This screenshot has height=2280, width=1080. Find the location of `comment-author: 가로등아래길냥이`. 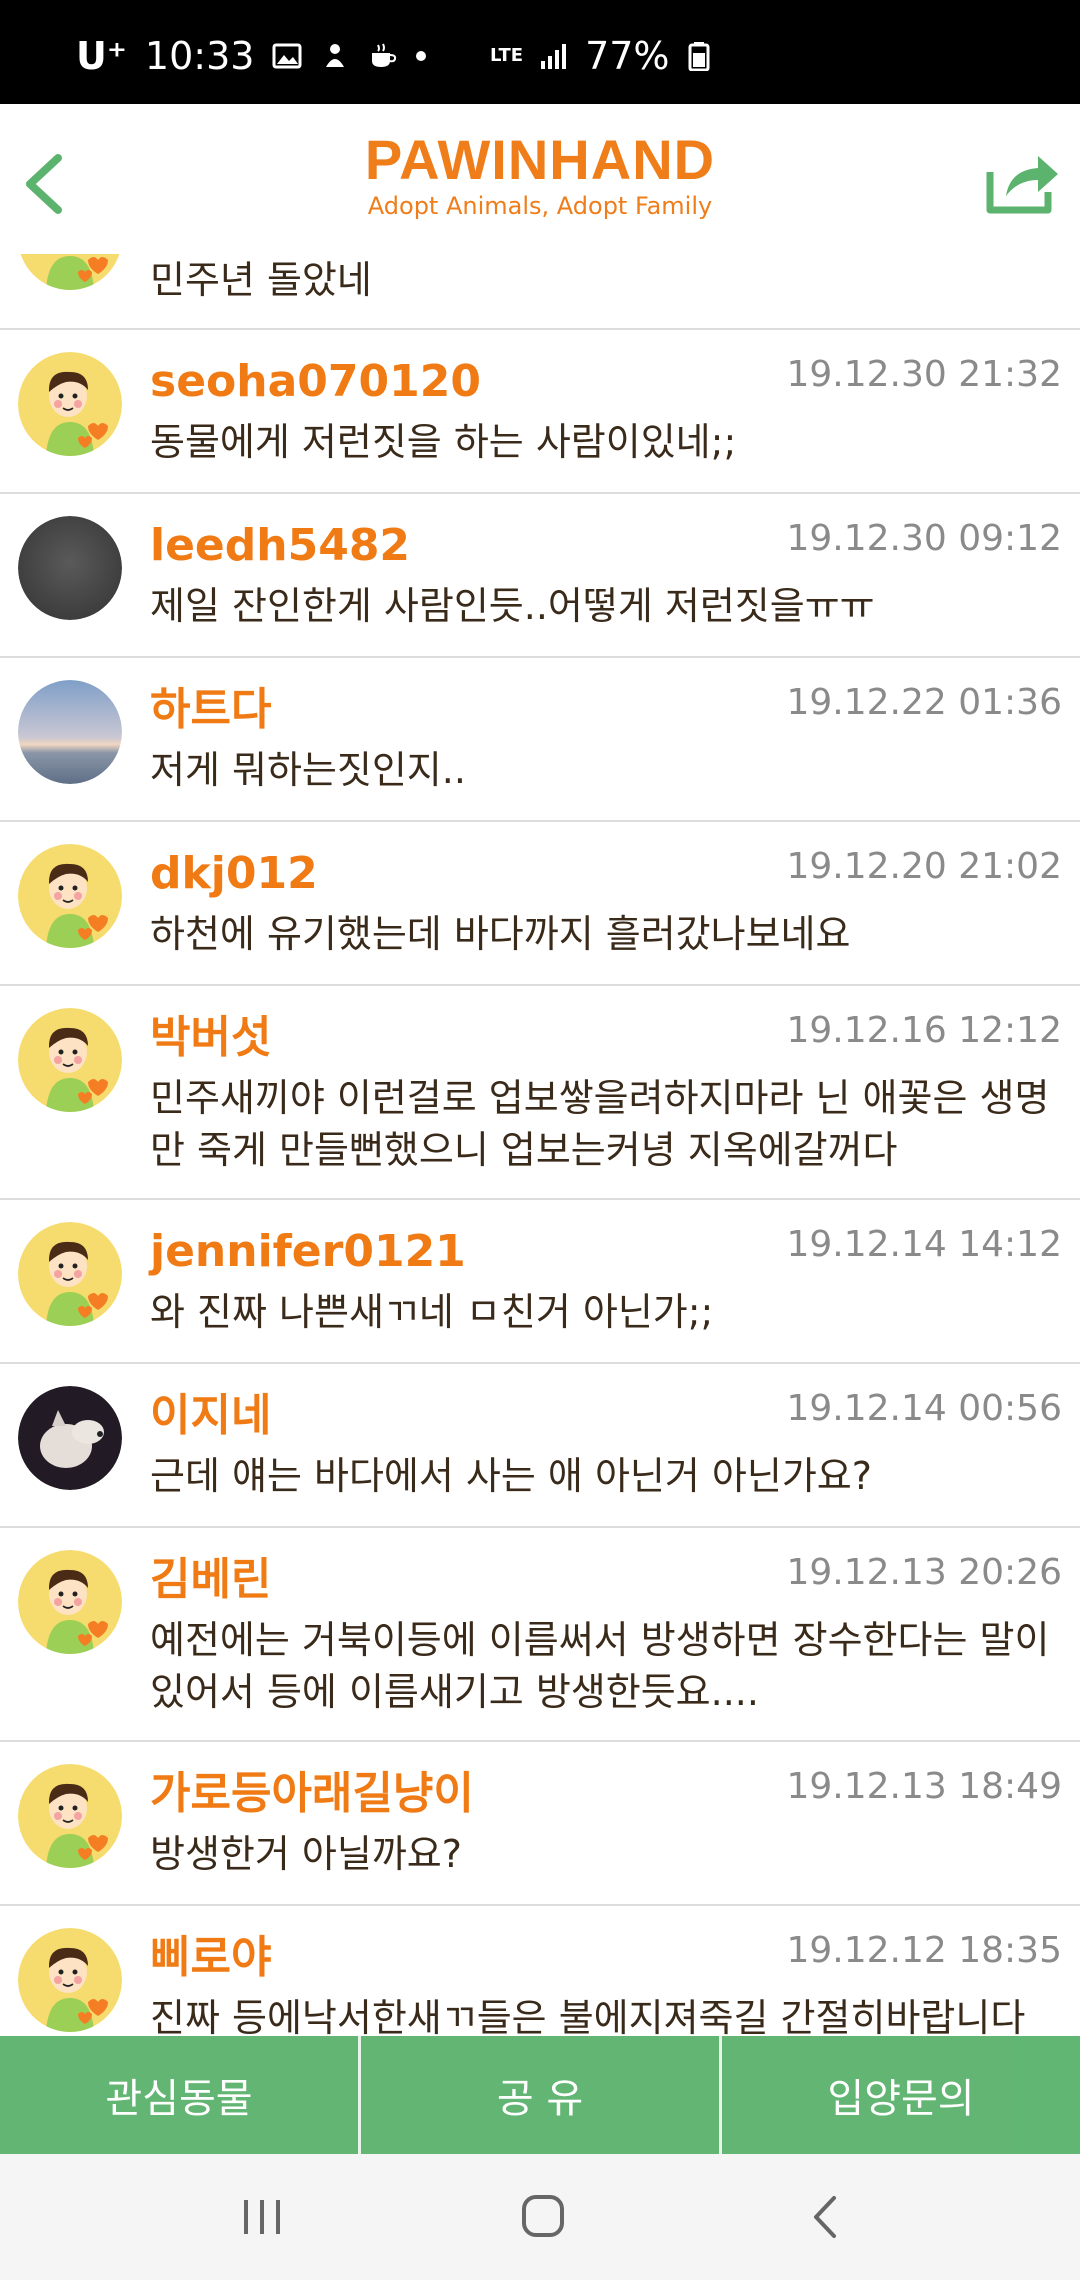

comment-author: 가로등아래길냥이 is located at coordinates (312, 1794).